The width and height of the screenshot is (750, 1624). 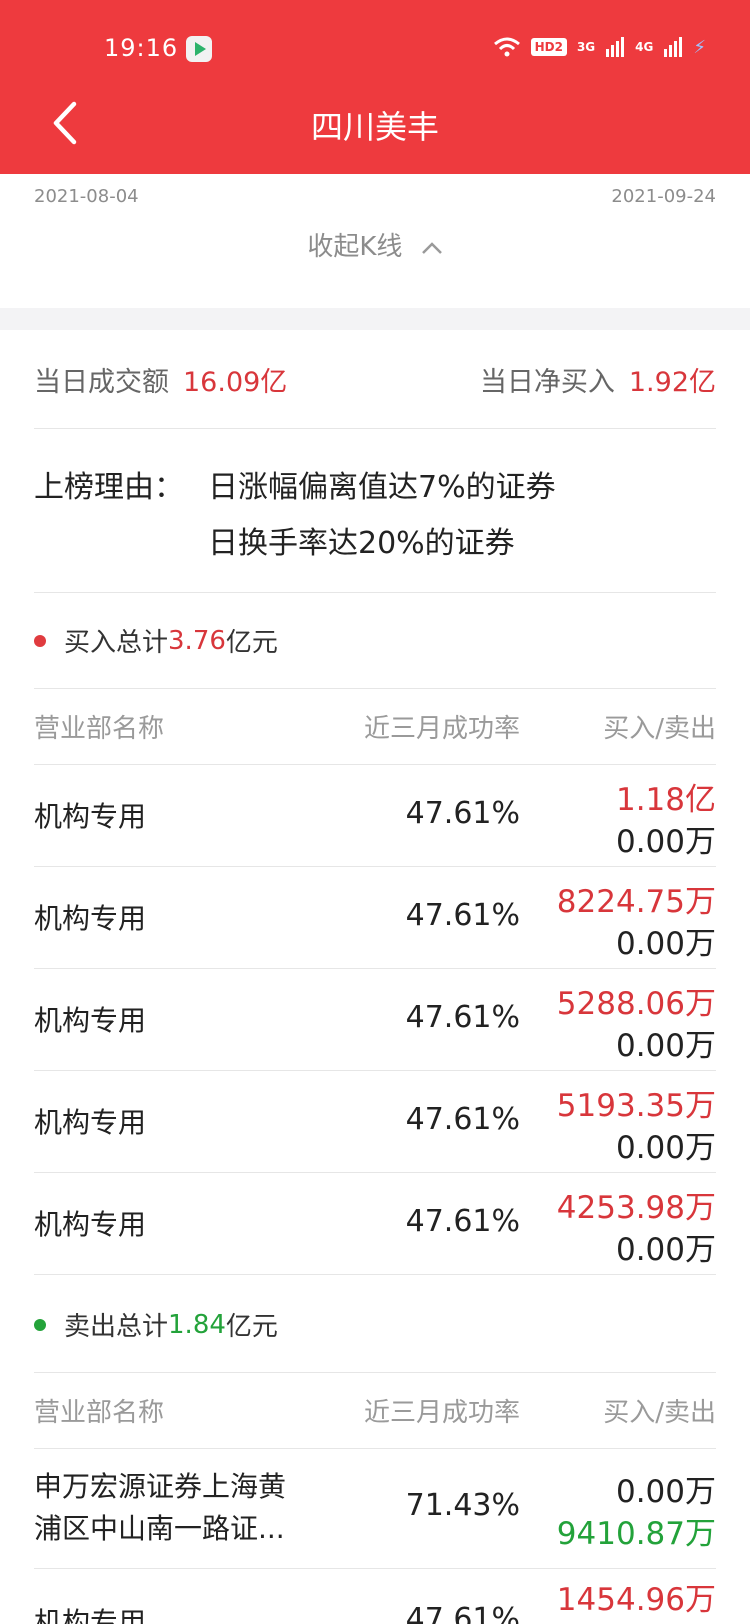 What do you see at coordinates (197, 1324) in the screenshot?
I see `sell-total-amount: 1.84` at bounding box center [197, 1324].